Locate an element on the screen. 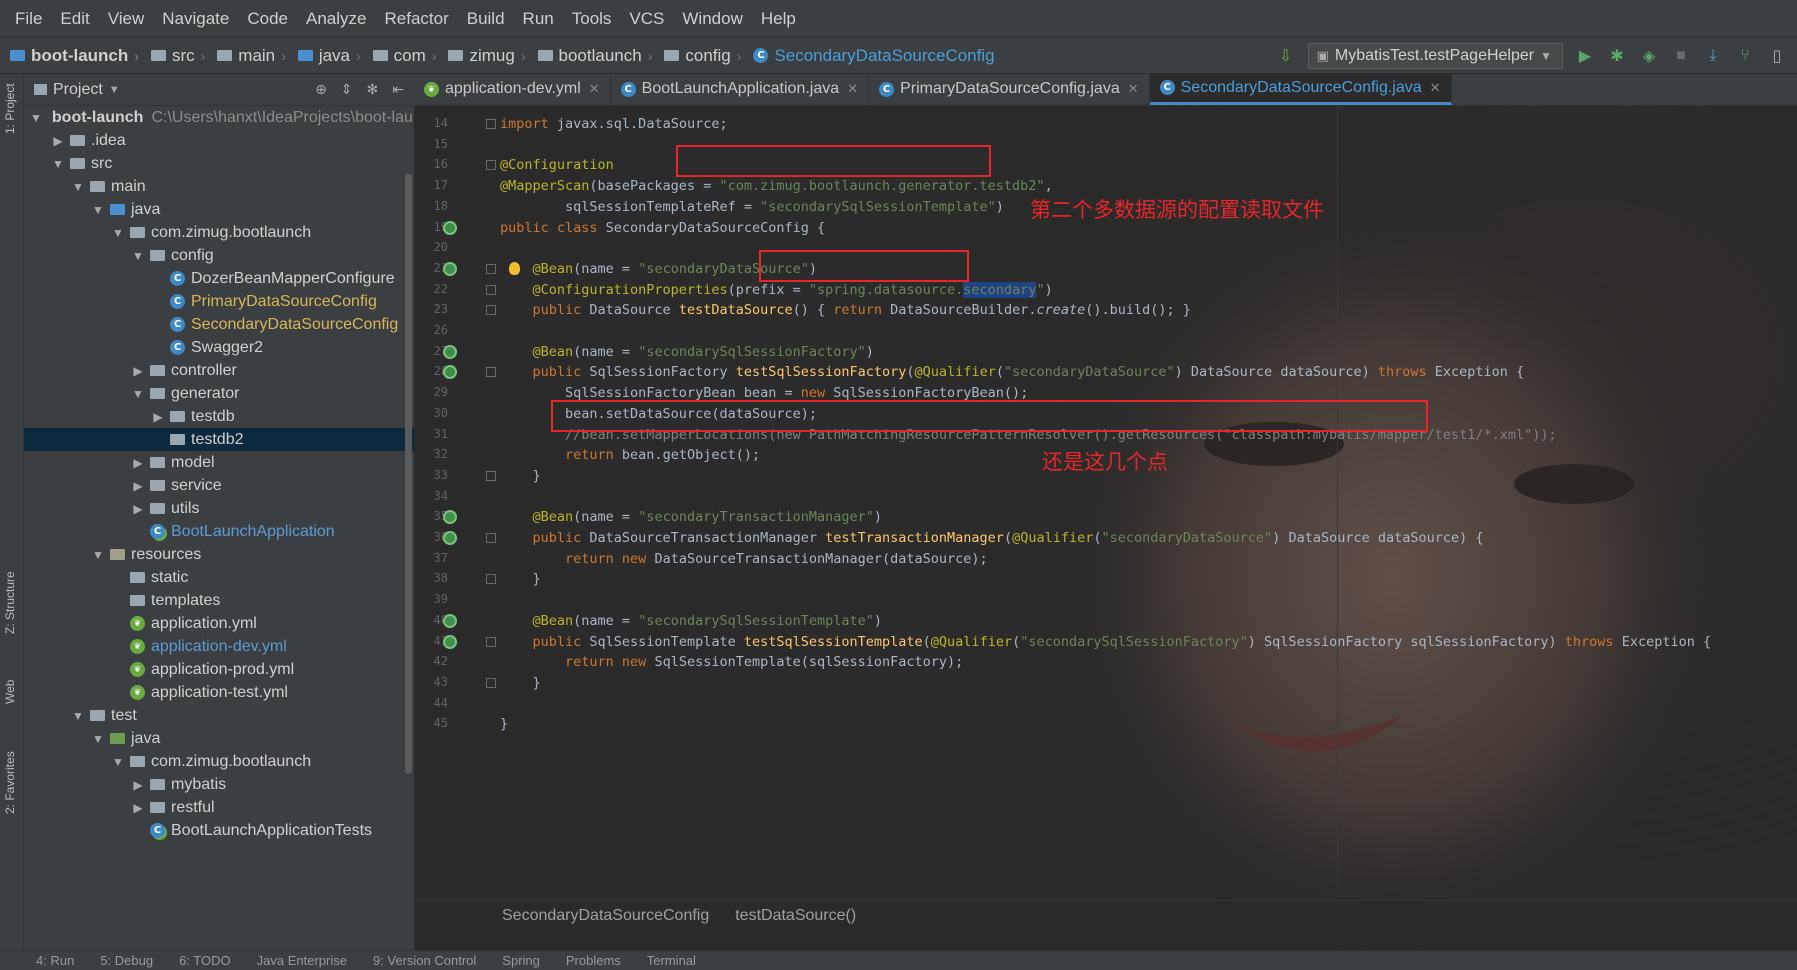 The image size is (1797, 970). menu-analyze: Analyze is located at coordinates (336, 19).